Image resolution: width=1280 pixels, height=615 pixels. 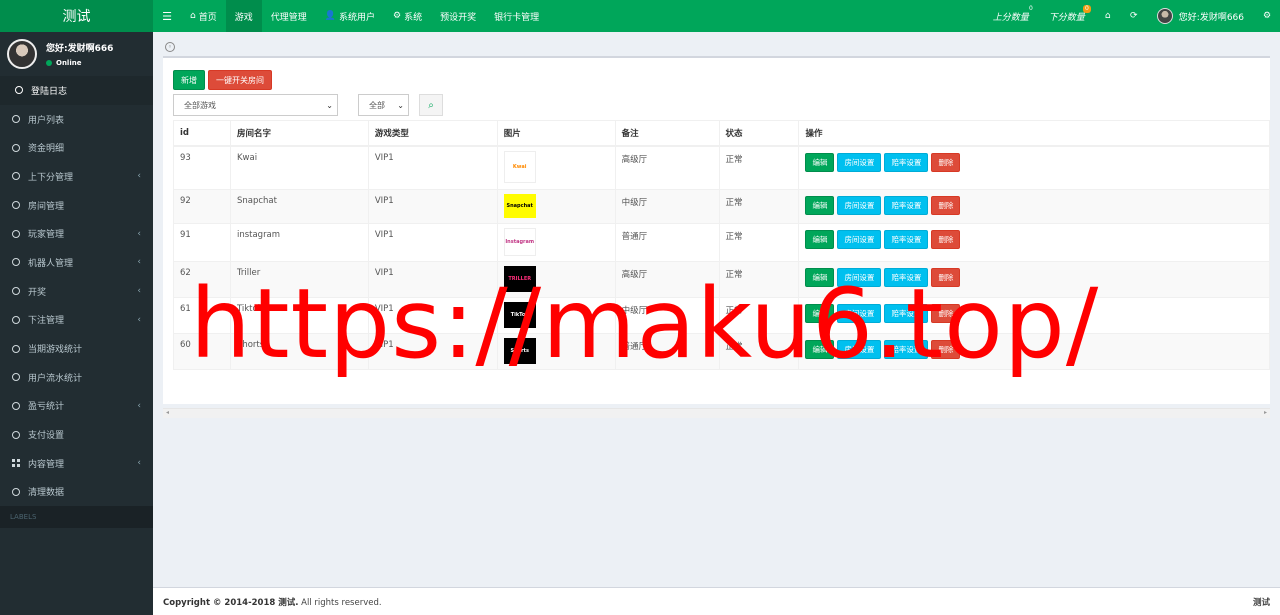 What do you see at coordinates (289, 16) in the screenshot?
I see `nav-item-2: 代理管理` at bounding box center [289, 16].